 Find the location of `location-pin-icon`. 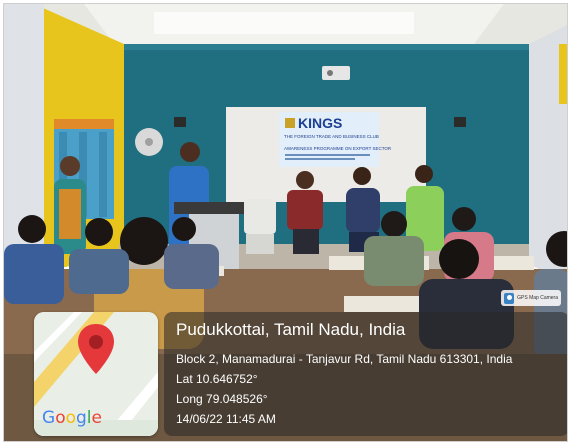

location-pin-icon is located at coordinates (96, 349).